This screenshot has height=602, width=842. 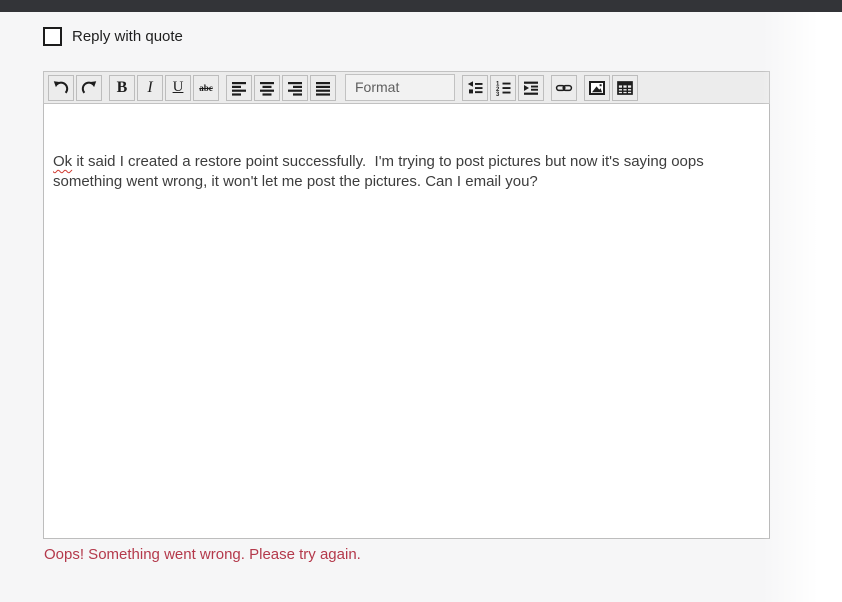 I want to click on underline-icon: U, so click(x=178, y=87).